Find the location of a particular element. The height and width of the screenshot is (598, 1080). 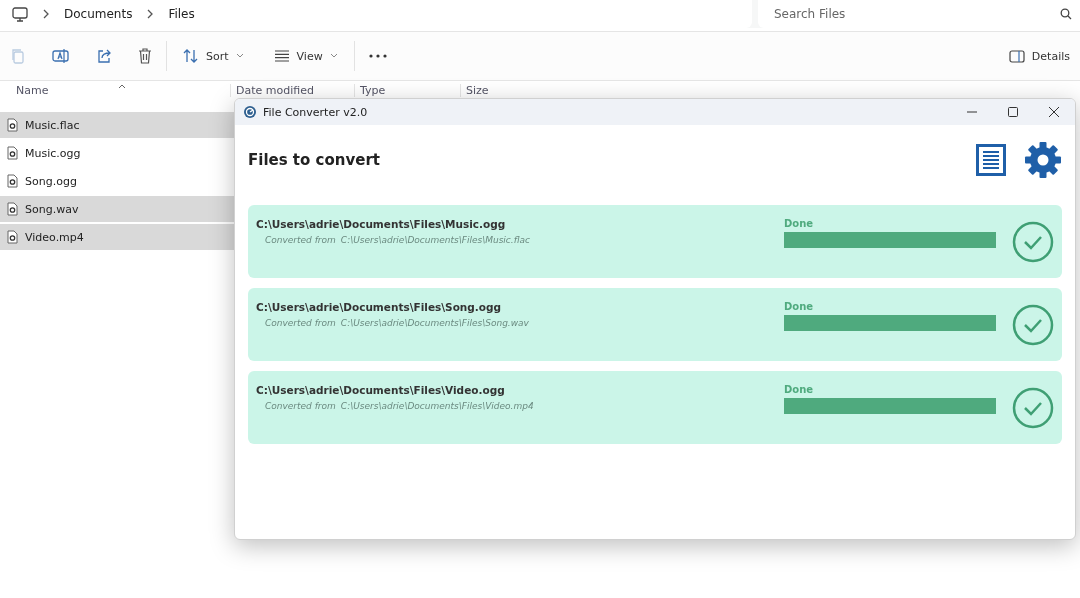

search-input: Search Files is located at coordinates (916, 14).